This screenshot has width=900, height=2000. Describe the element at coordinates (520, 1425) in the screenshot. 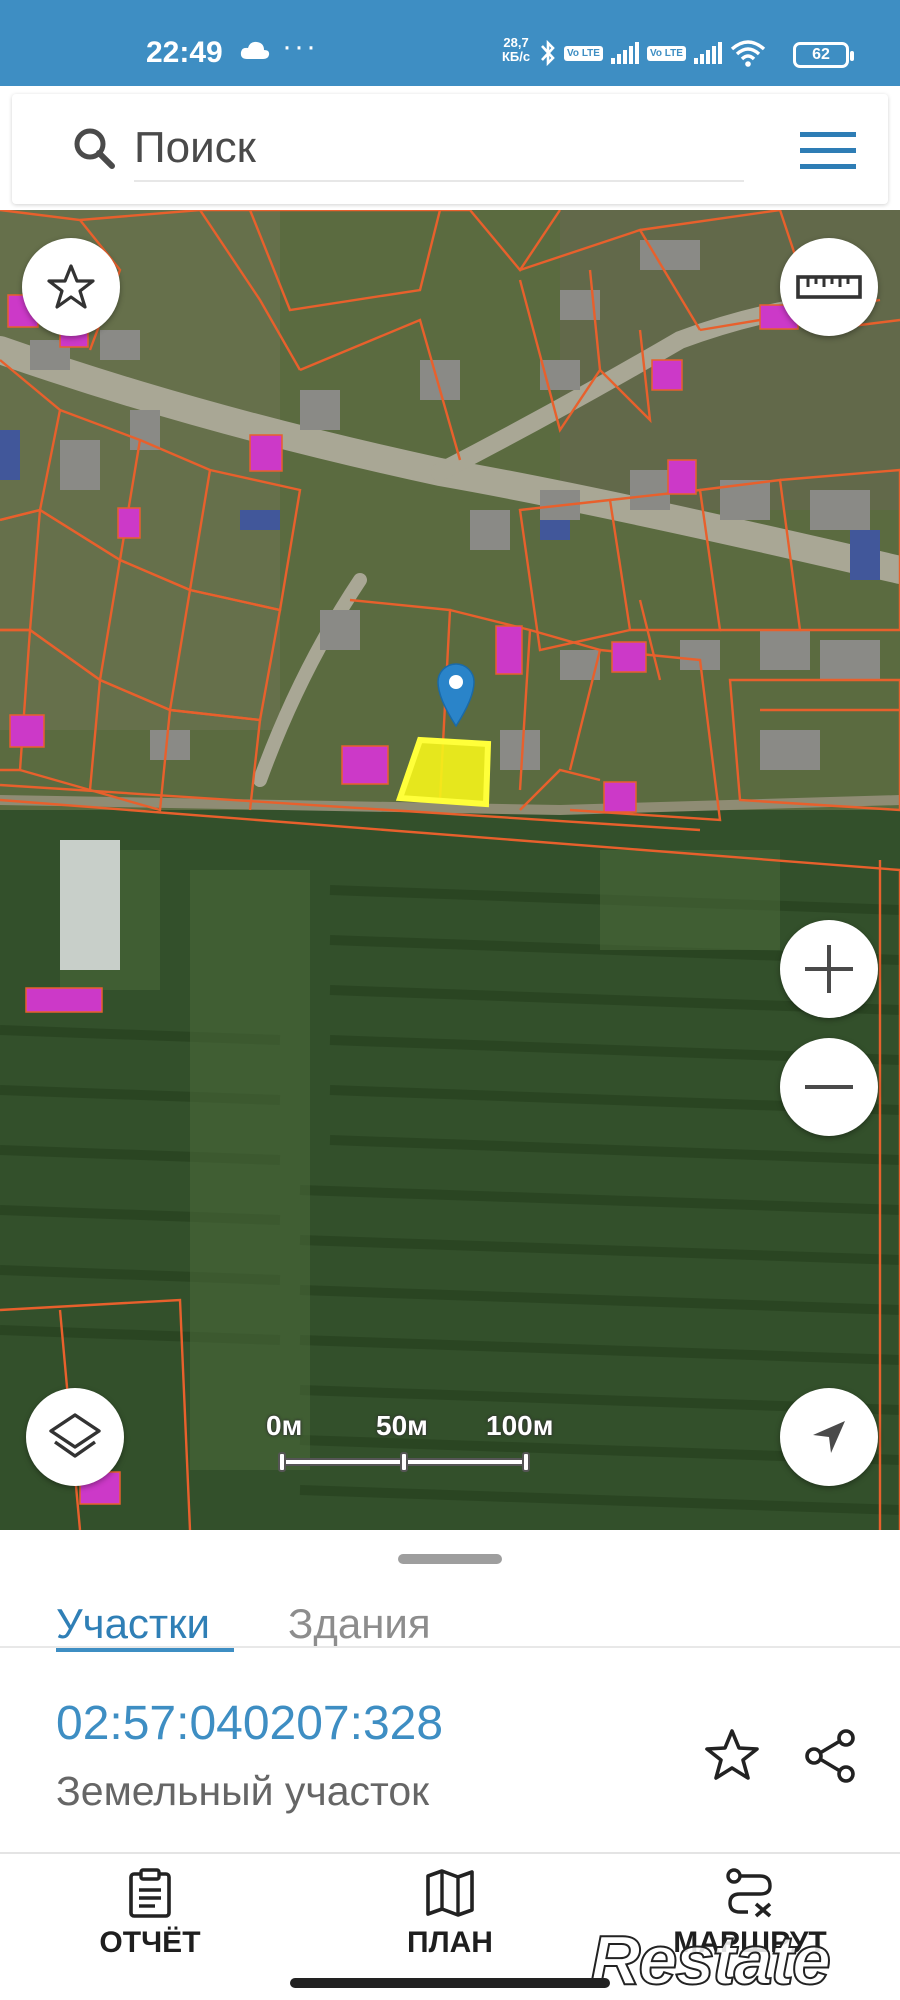

I see `scale-label-100: 100м` at that location.